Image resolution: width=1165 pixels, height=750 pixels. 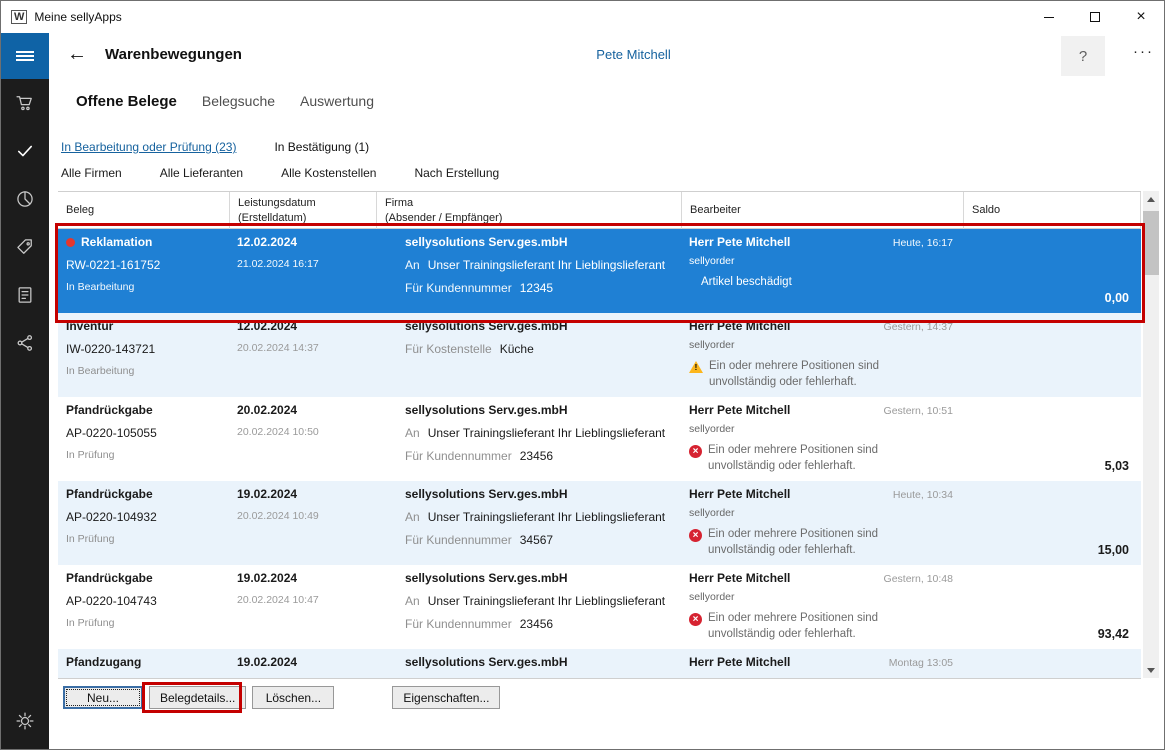 I want to click on document-status: In Bearbeitung, so click(x=100, y=371).